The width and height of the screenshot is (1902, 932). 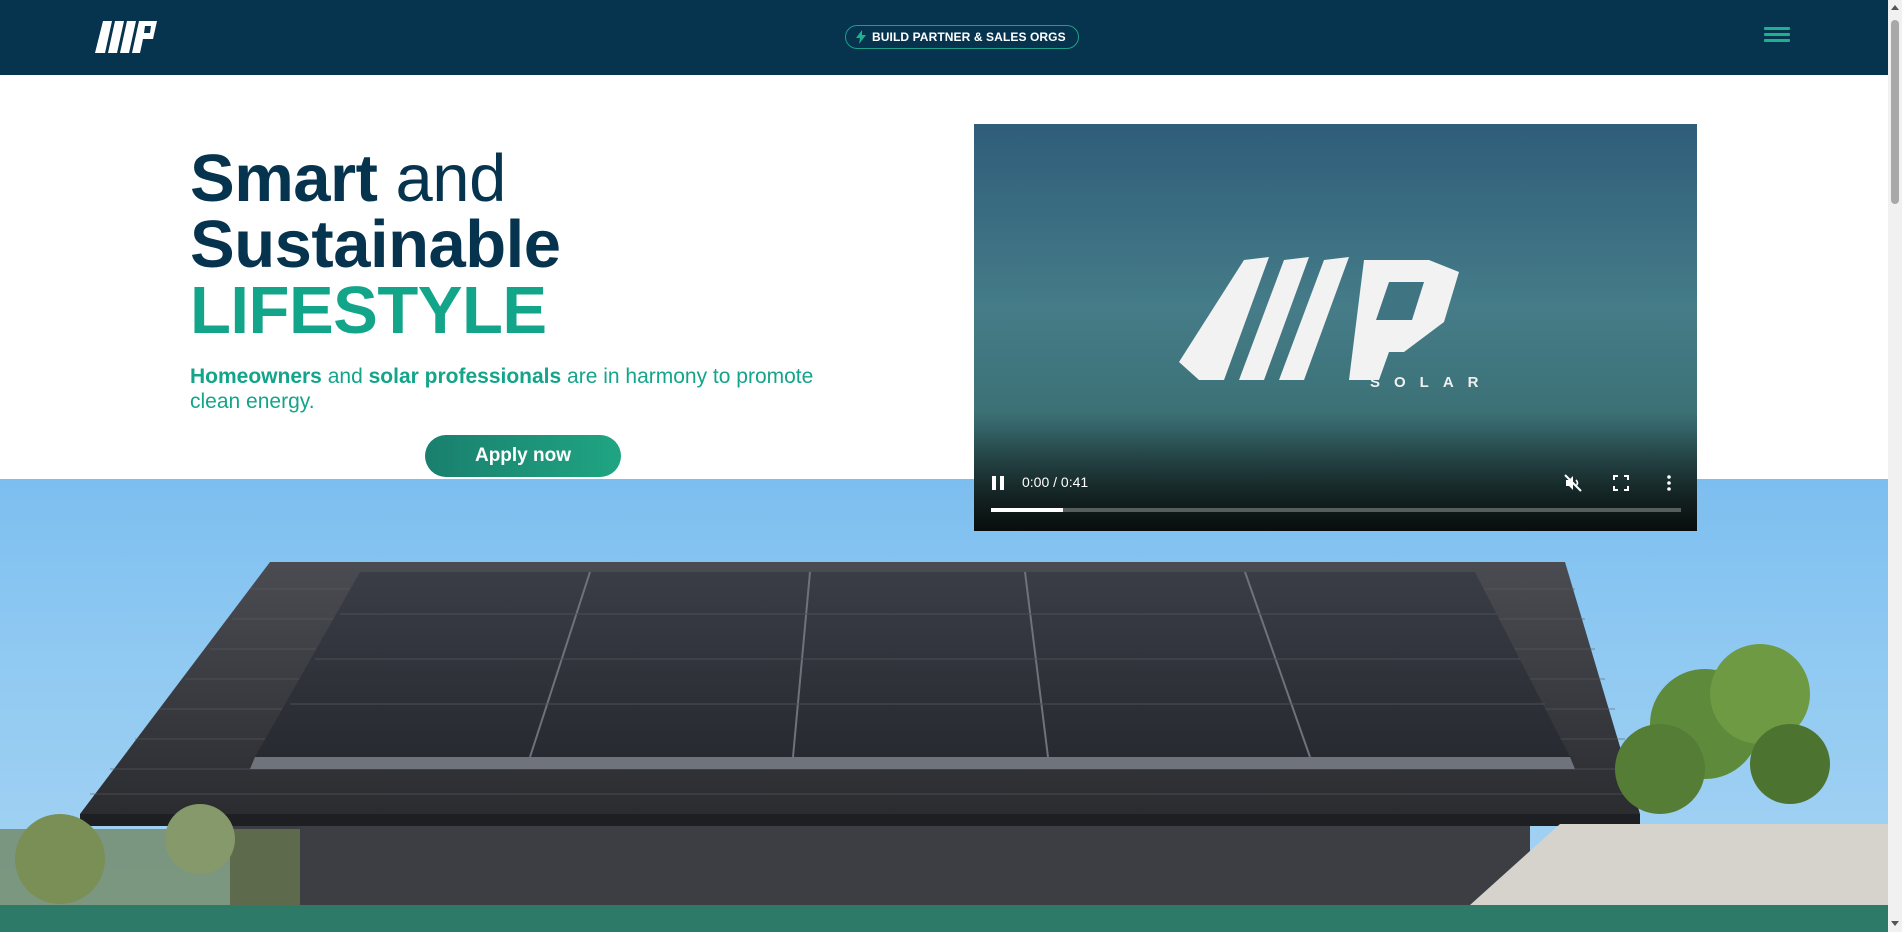 I want to click on hero-title: Smart and Sustainable LIFESTYLE, so click(x=375, y=244).